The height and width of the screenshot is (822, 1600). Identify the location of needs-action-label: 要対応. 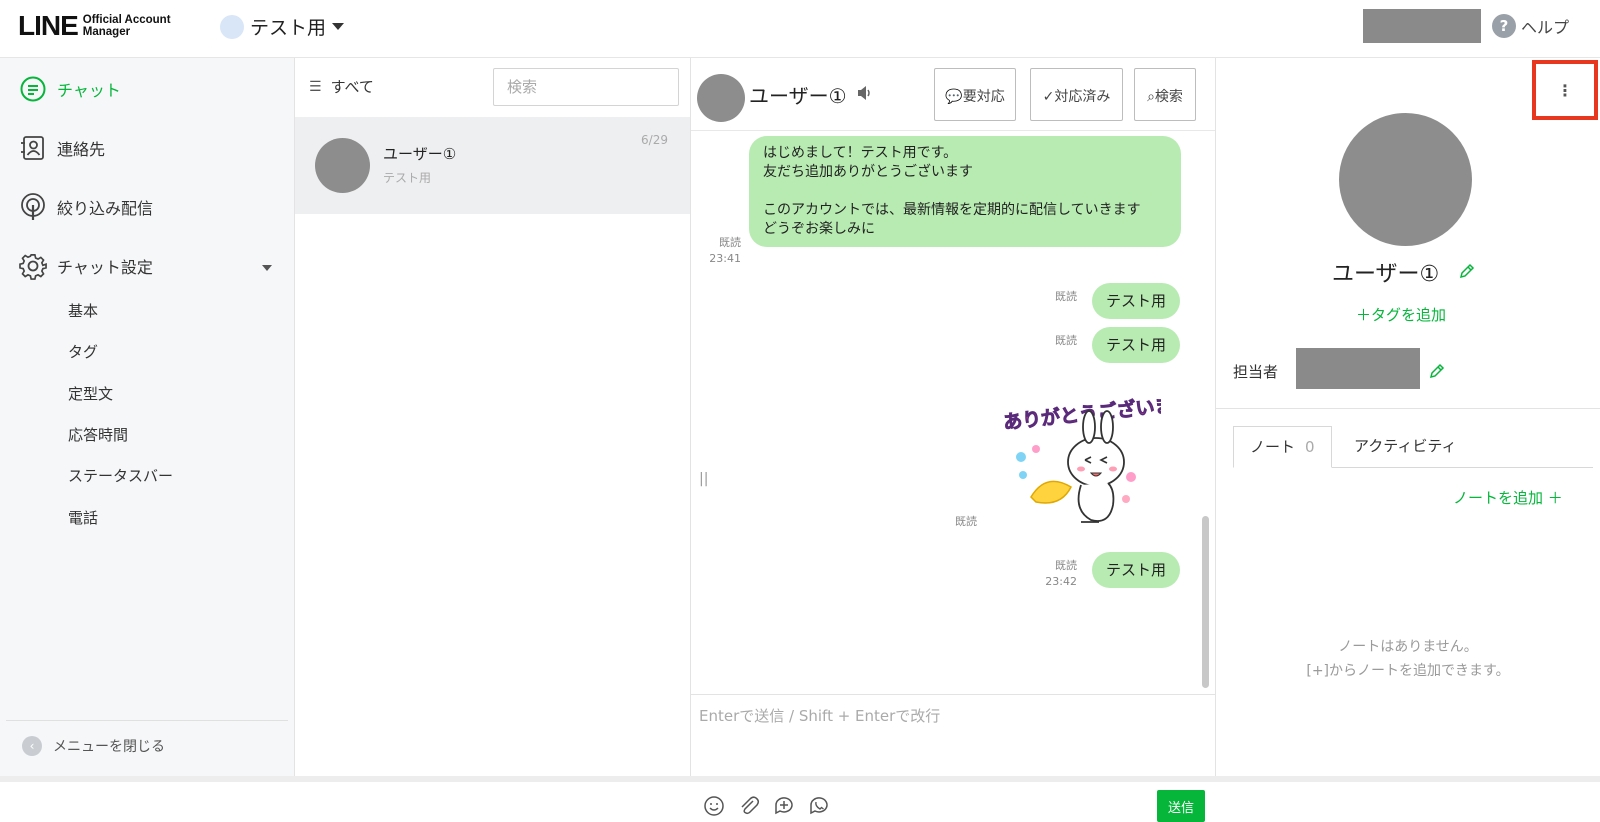
(983, 97).